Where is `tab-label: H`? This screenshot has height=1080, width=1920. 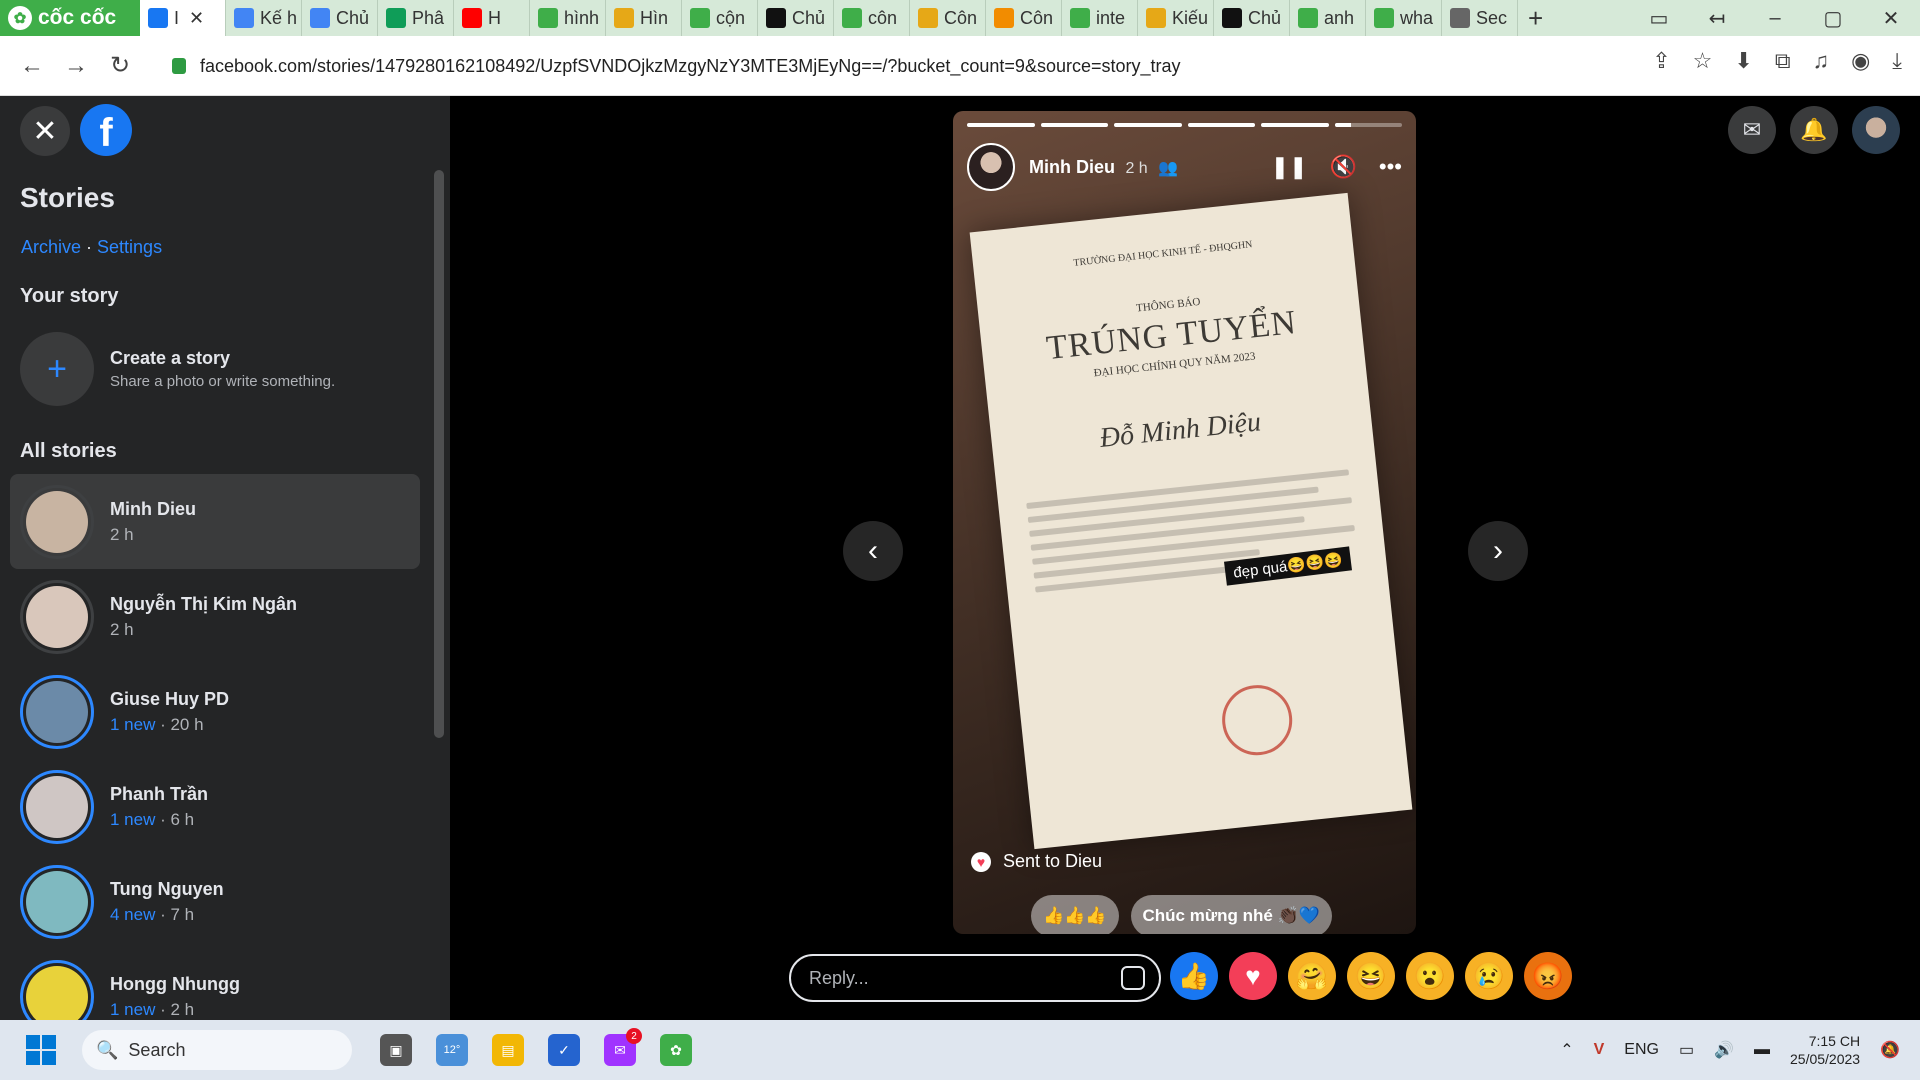
tab-label: H is located at coordinates (494, 17).